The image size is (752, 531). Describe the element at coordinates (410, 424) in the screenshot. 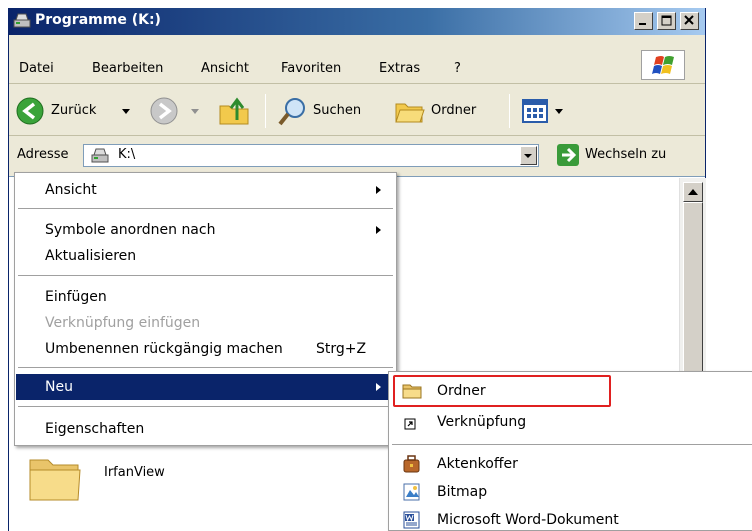

I see `shortcut-icon` at that location.